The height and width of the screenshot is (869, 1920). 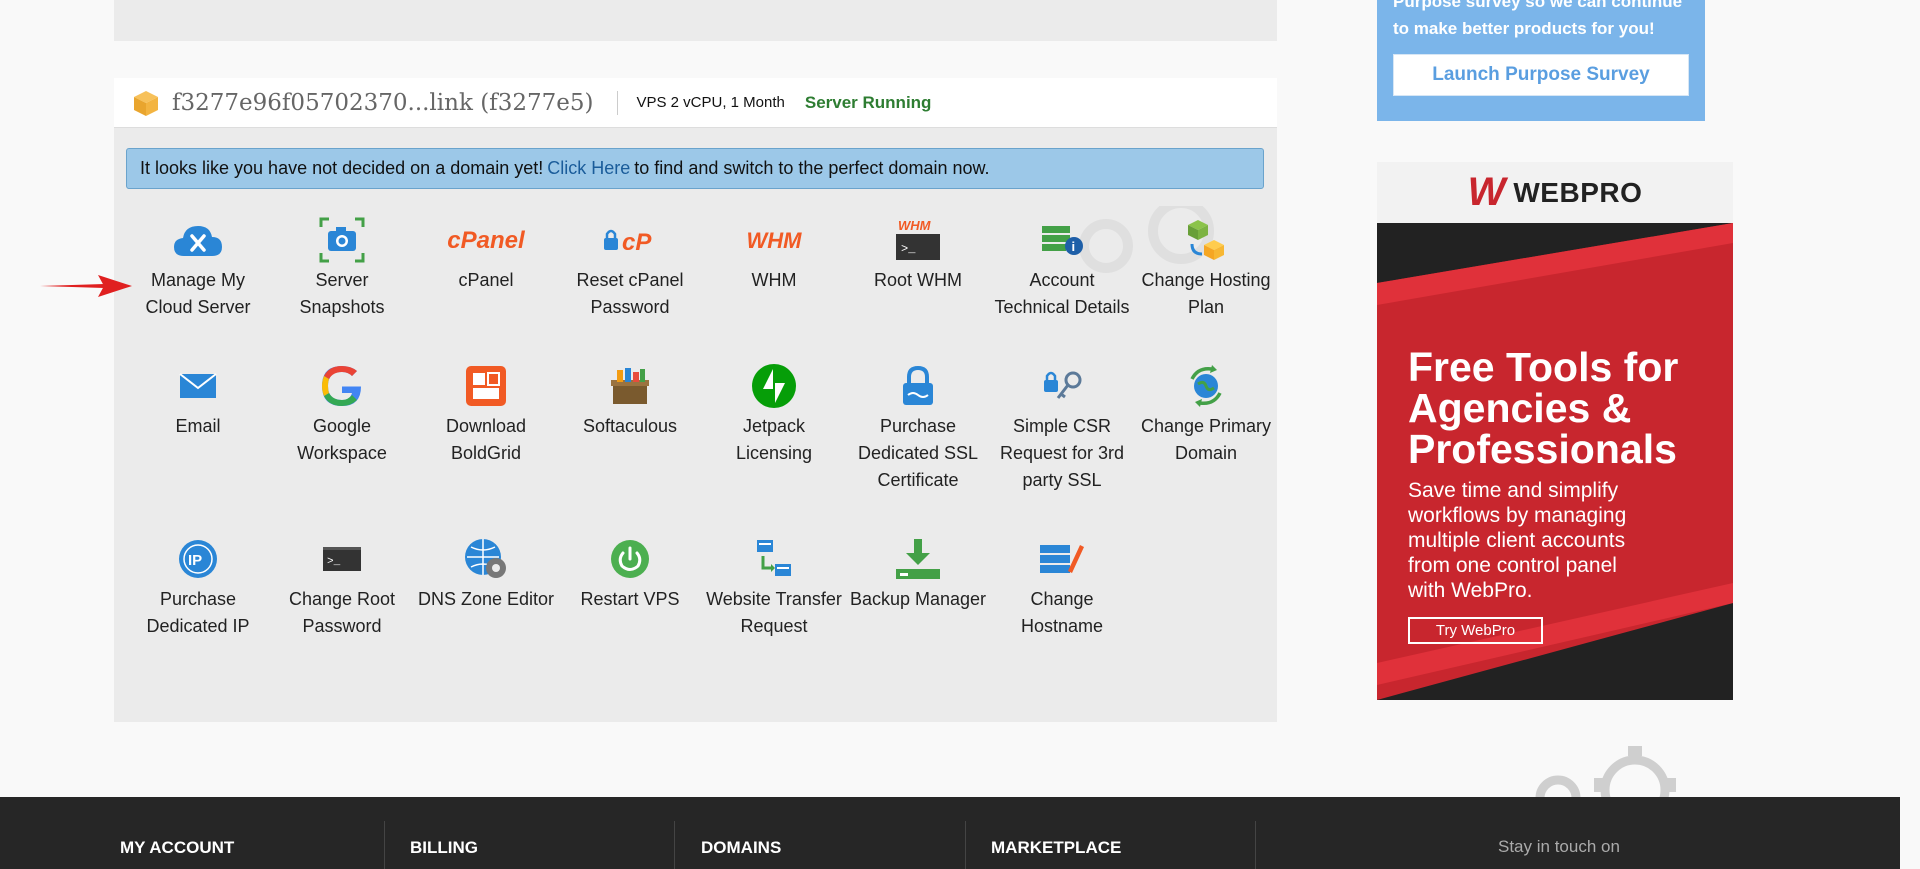 What do you see at coordinates (1206, 293) in the screenshot?
I see `tile-label: Change Hosting Plan` at bounding box center [1206, 293].